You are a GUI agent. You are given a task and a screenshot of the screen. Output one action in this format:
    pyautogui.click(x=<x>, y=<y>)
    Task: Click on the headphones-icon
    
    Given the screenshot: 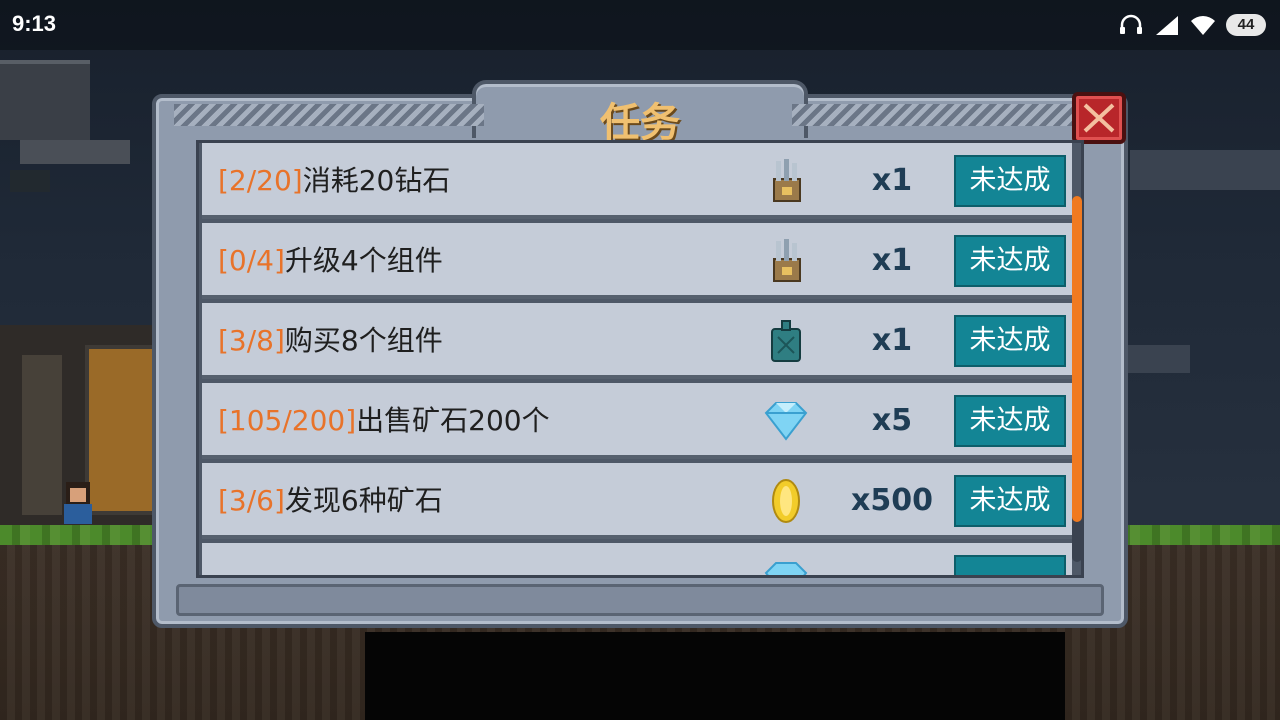 What is the action you would take?
    pyautogui.click(x=1131, y=25)
    